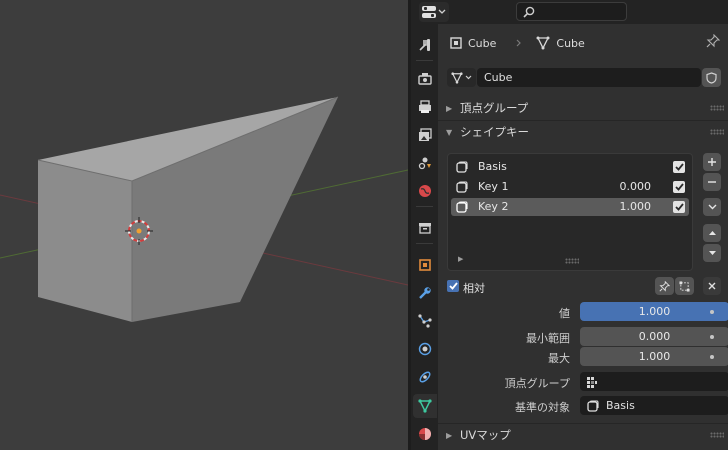 The height and width of the screenshot is (450, 728). I want to click on range-min-value: 0.000, so click(654, 336).